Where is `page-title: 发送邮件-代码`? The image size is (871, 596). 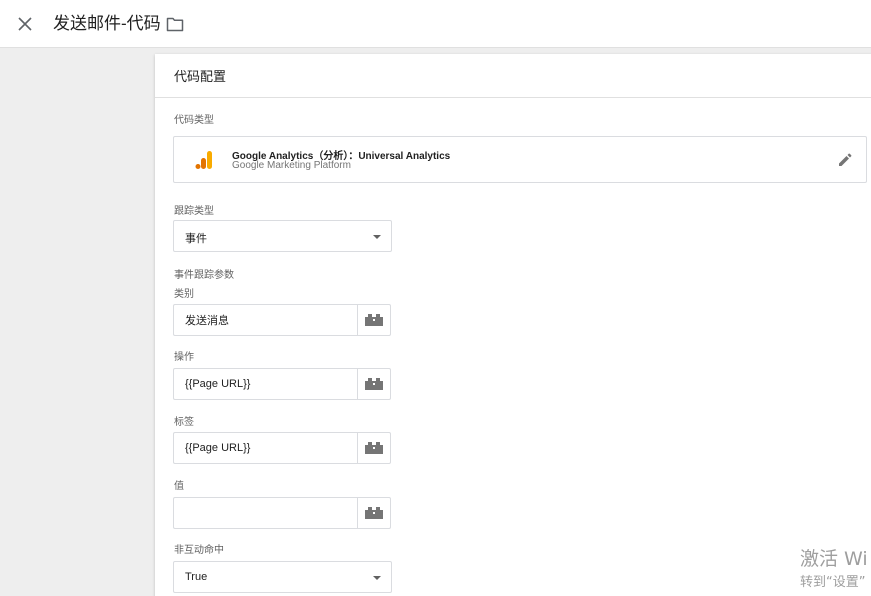
page-title: 发送邮件-代码 is located at coordinates (107, 23).